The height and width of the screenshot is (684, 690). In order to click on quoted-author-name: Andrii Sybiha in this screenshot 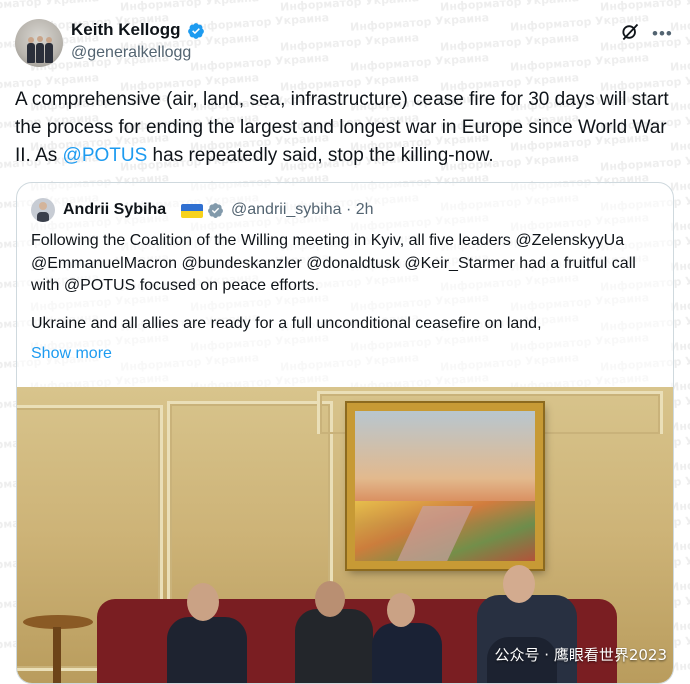, I will do `click(114, 210)`.